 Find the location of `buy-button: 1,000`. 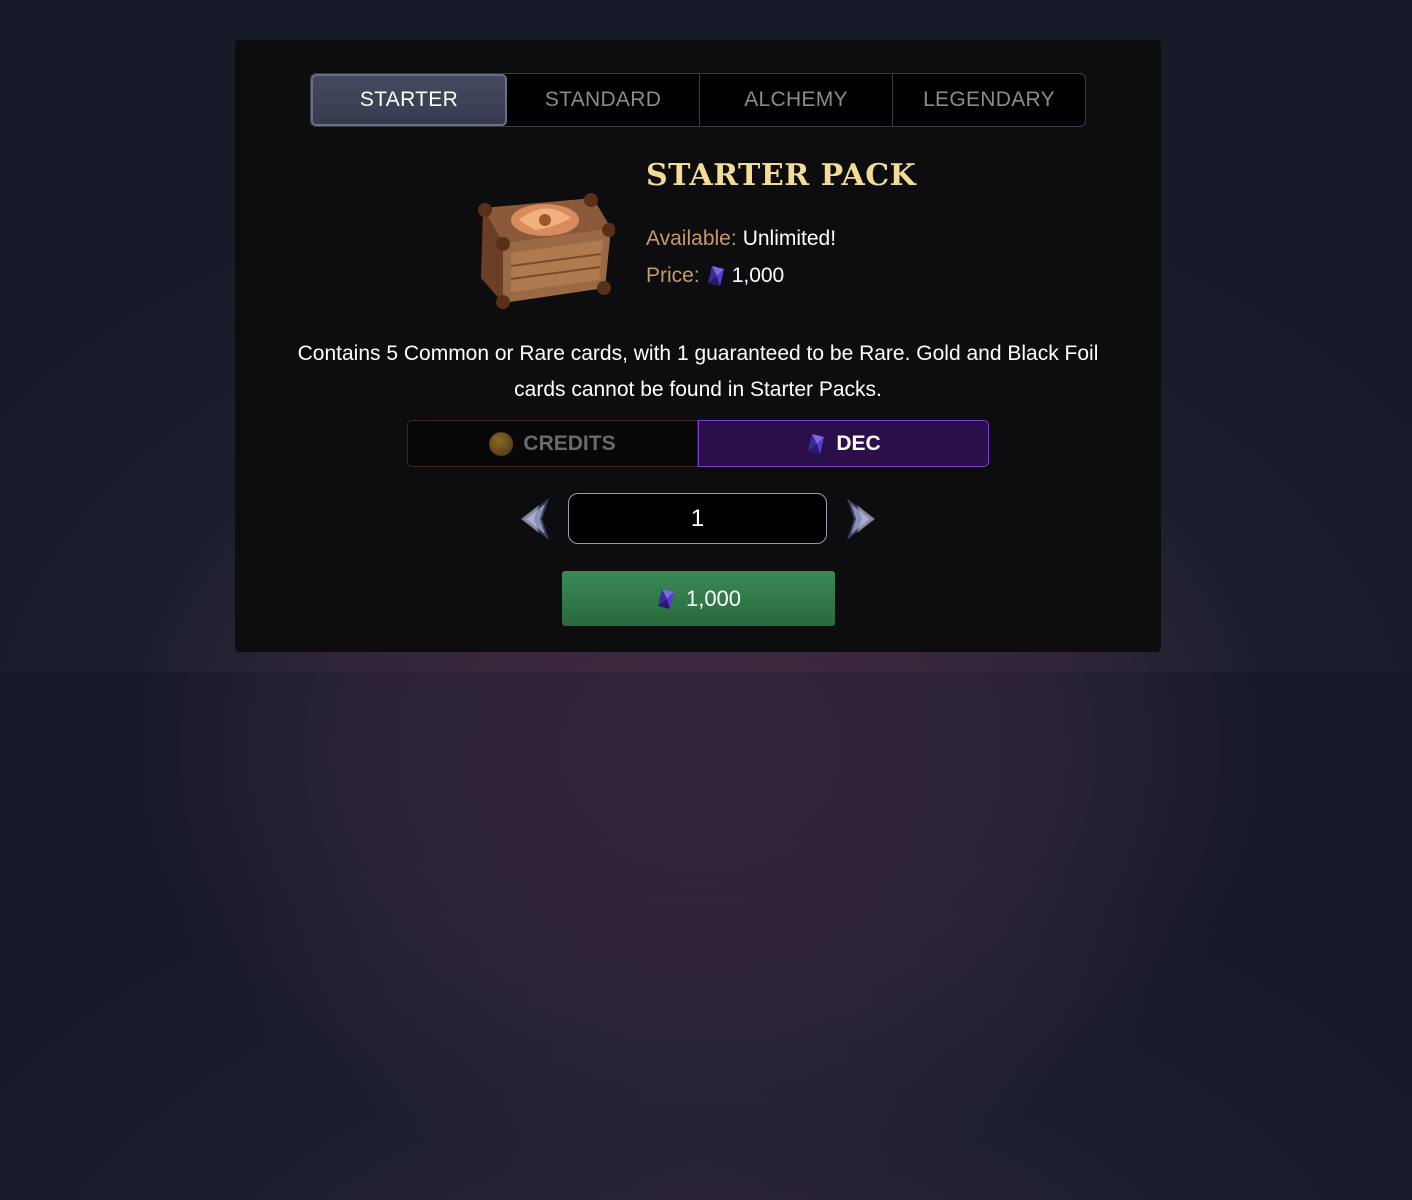

buy-button: 1,000 is located at coordinates (698, 598).